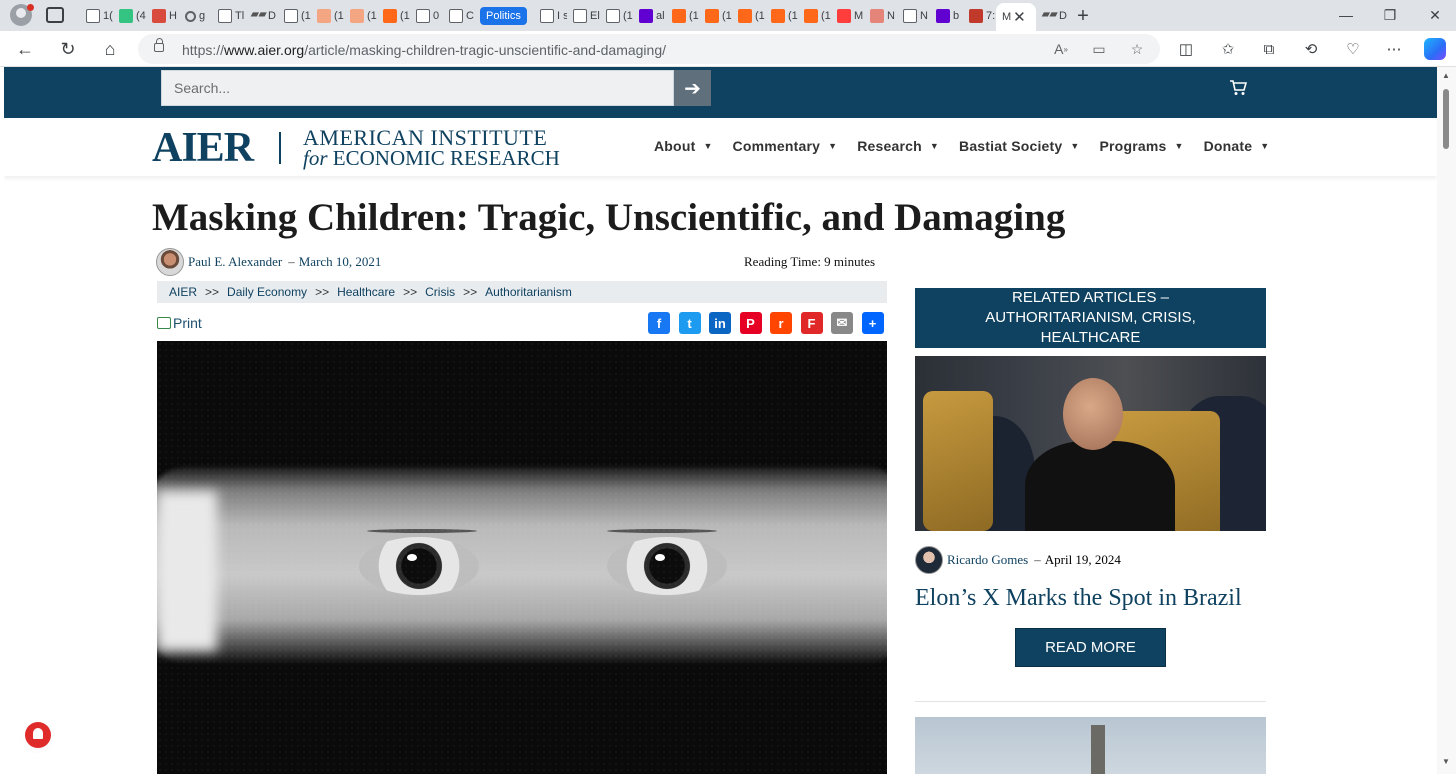 This screenshot has height=774, width=1456. Describe the element at coordinates (440, 292) in the screenshot. I see `breadcrumb-link: Crisis` at that location.